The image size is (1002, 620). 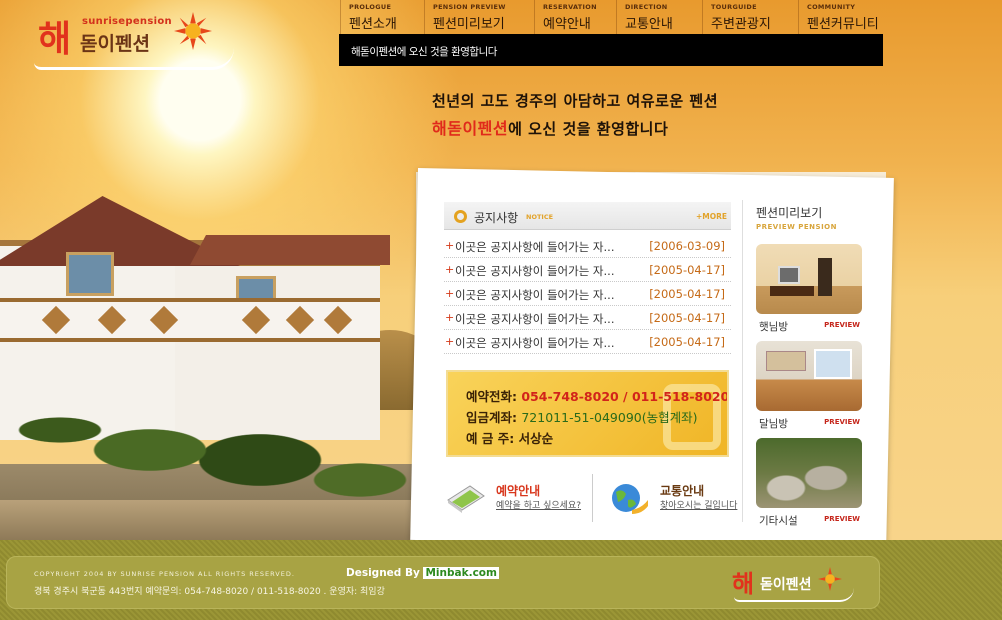 What do you see at coordinates (609, 417) in the screenshot?
I see `contact-bank: 721011-51-049090(농협계좌)` at bounding box center [609, 417].